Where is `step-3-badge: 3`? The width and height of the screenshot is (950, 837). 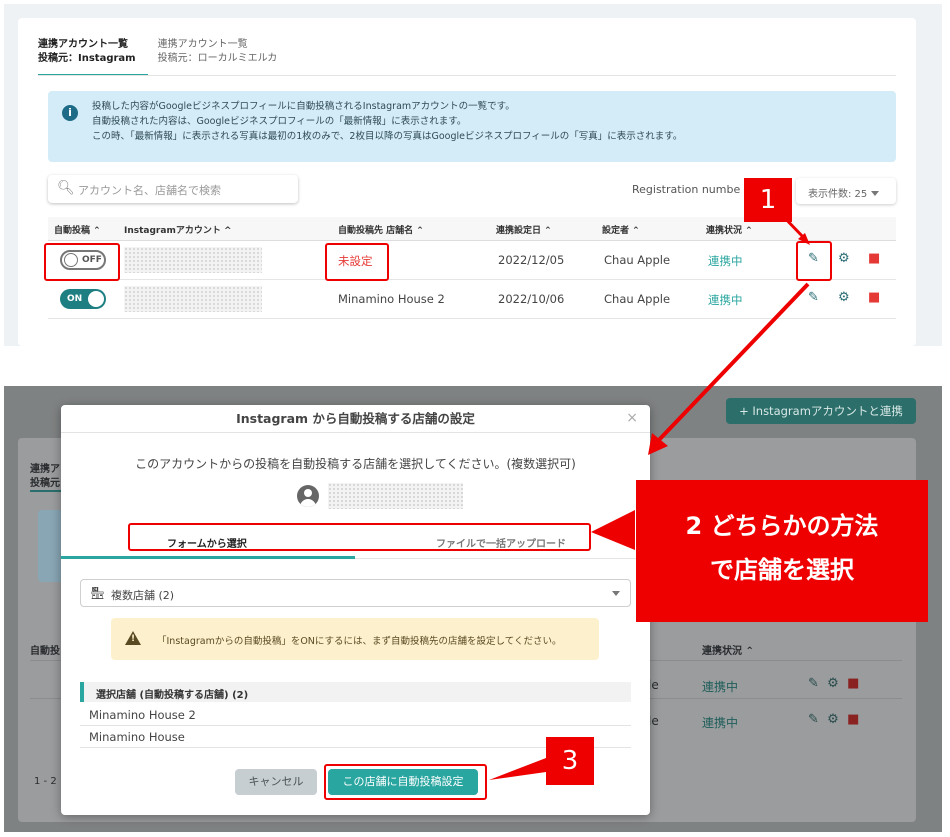
step-3-badge: 3 is located at coordinates (570, 761).